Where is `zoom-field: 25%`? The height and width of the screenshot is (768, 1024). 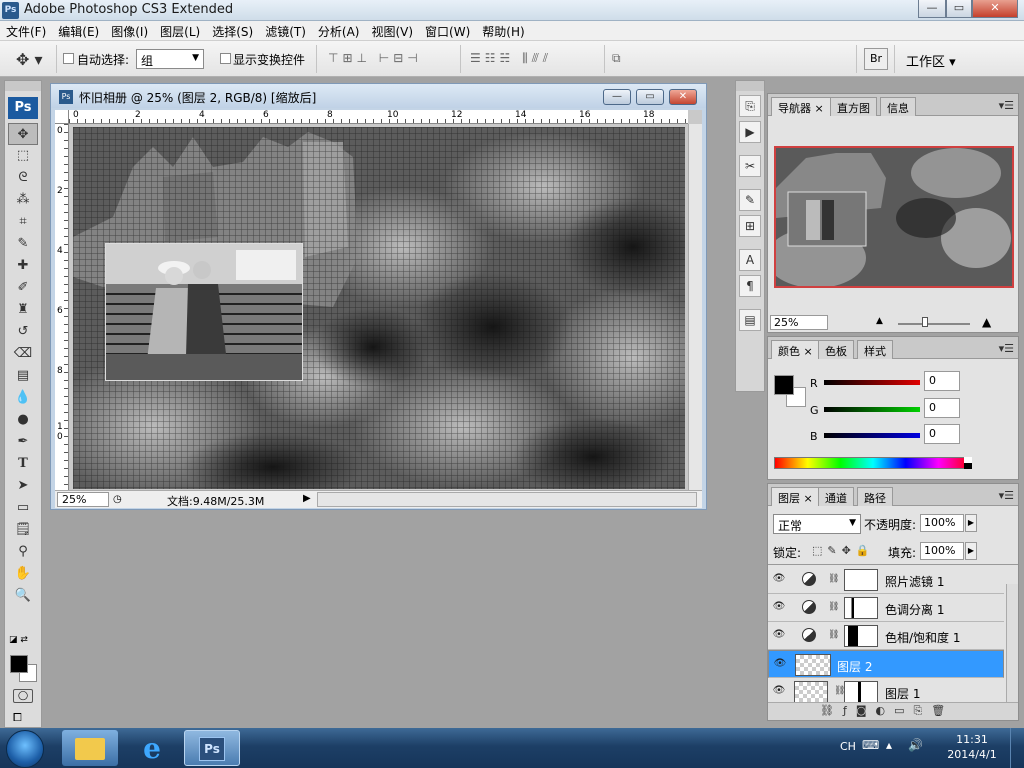 zoom-field: 25% is located at coordinates (83, 499).